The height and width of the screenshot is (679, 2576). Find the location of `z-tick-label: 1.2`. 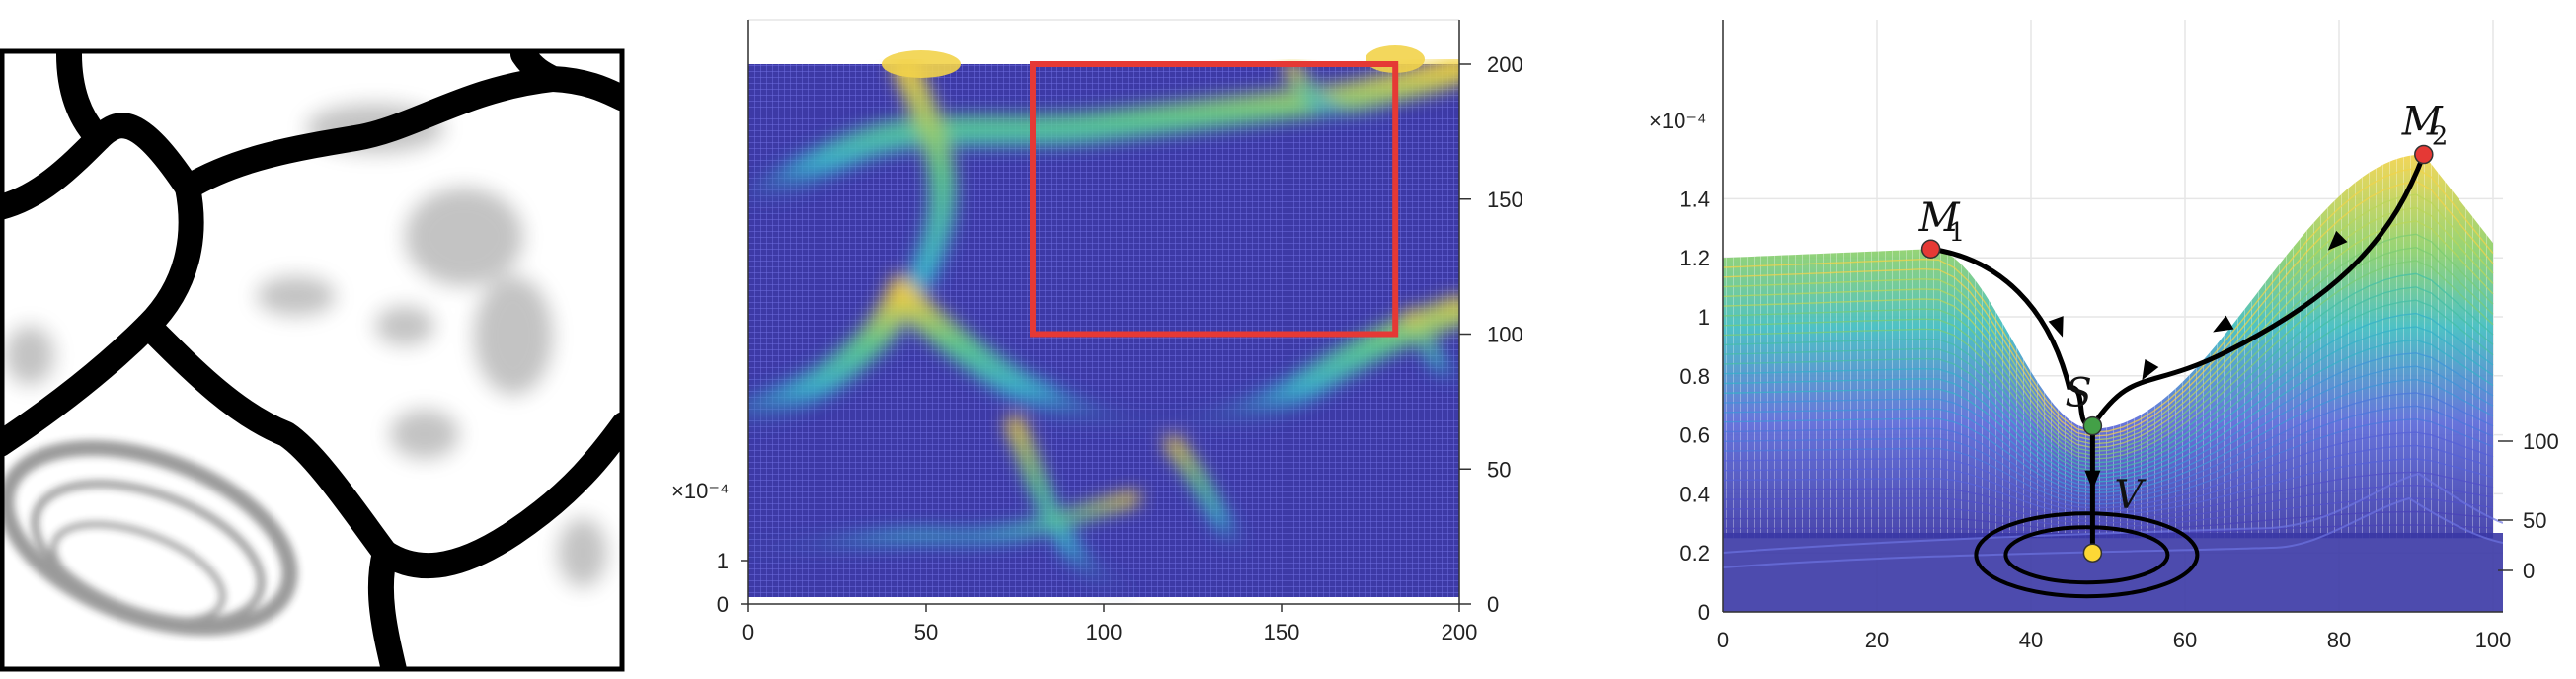

z-tick-label: 1.2 is located at coordinates (1694, 258).